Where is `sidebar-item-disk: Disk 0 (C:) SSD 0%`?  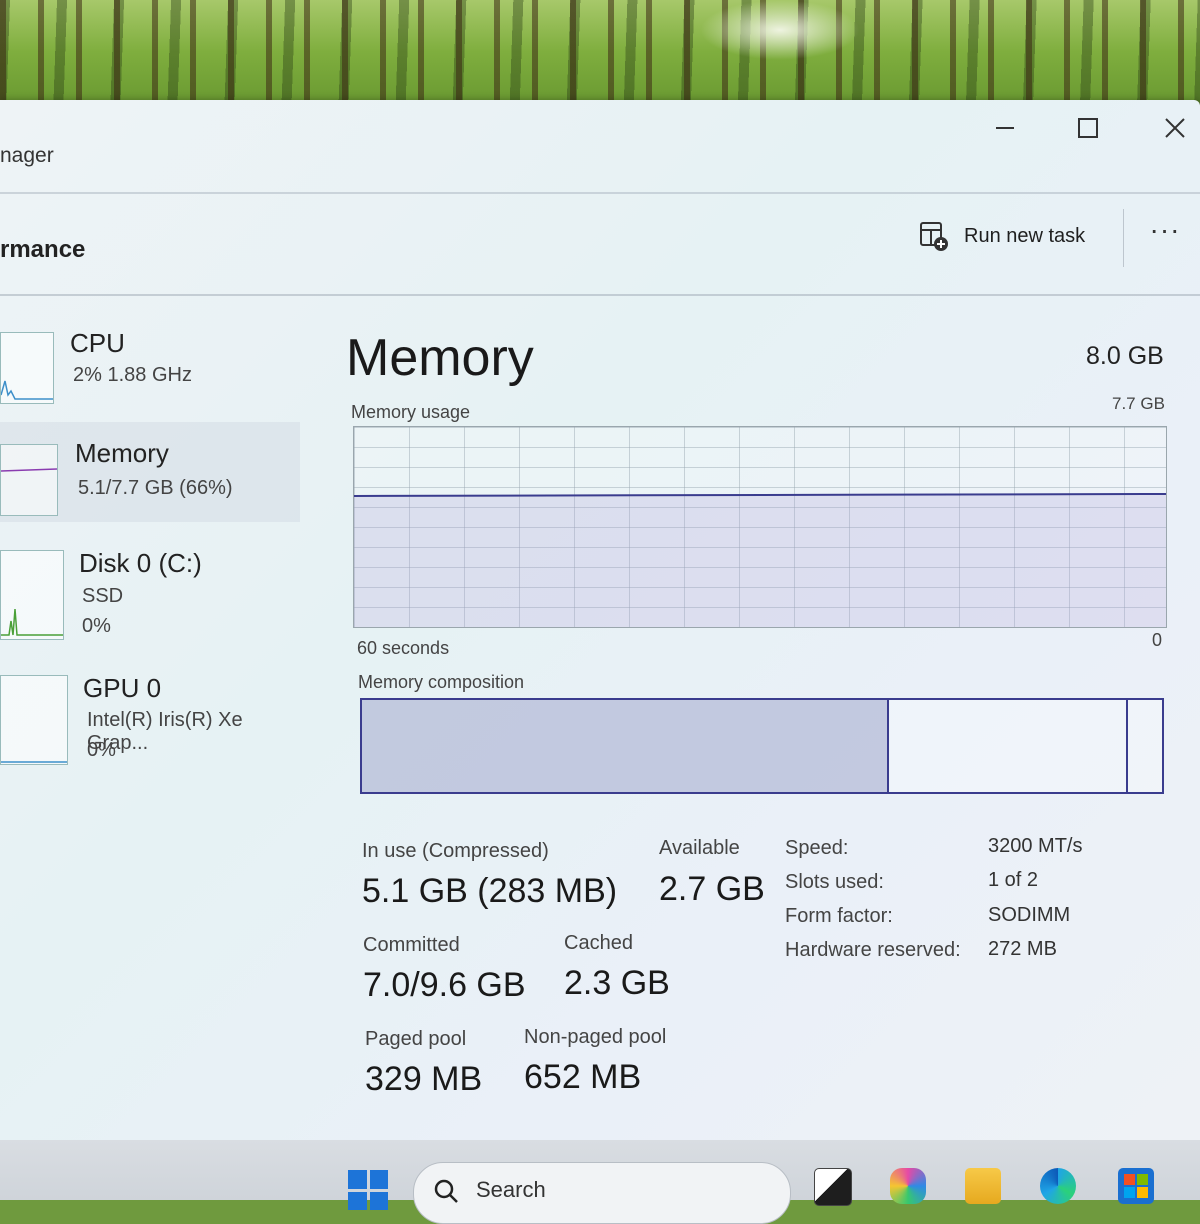 sidebar-item-disk: Disk 0 (C:) SSD 0% is located at coordinates (150, 595).